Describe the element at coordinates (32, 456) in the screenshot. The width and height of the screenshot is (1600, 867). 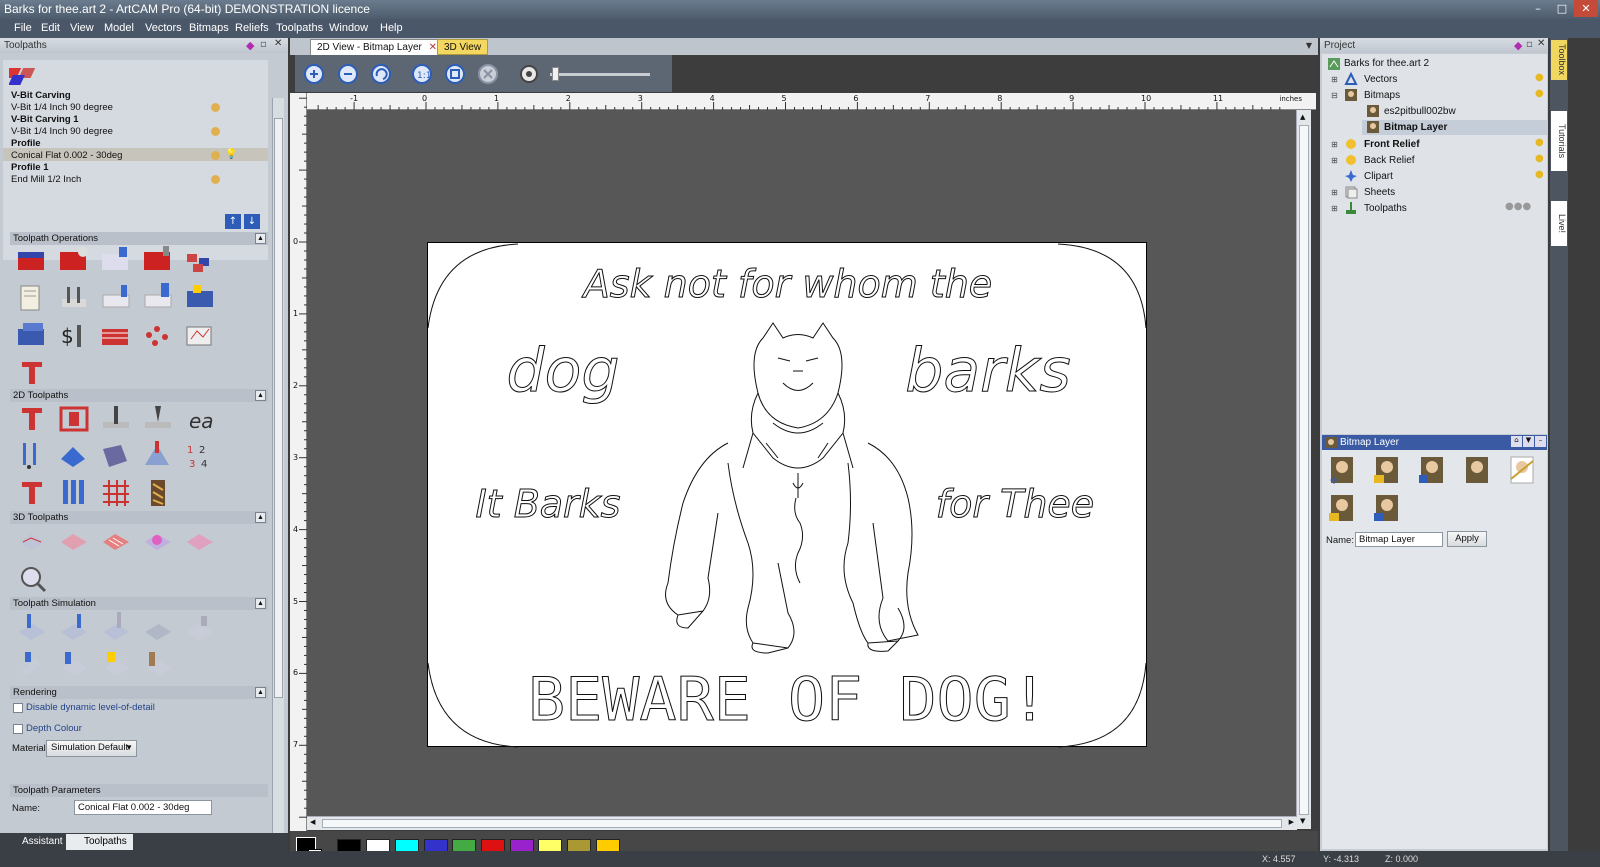
I see `2d-drill-array-icon` at that location.